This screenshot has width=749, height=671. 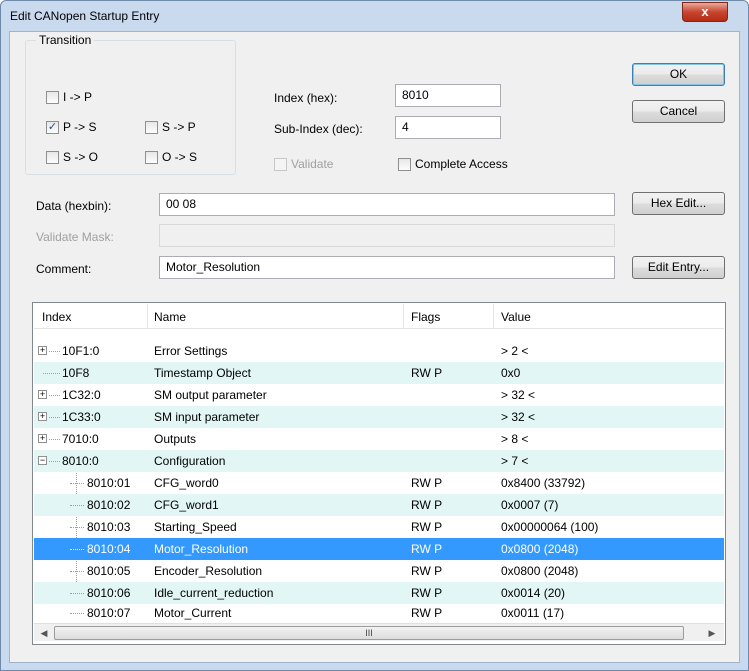 I want to click on index-label: Index (hex):, so click(x=306, y=98).